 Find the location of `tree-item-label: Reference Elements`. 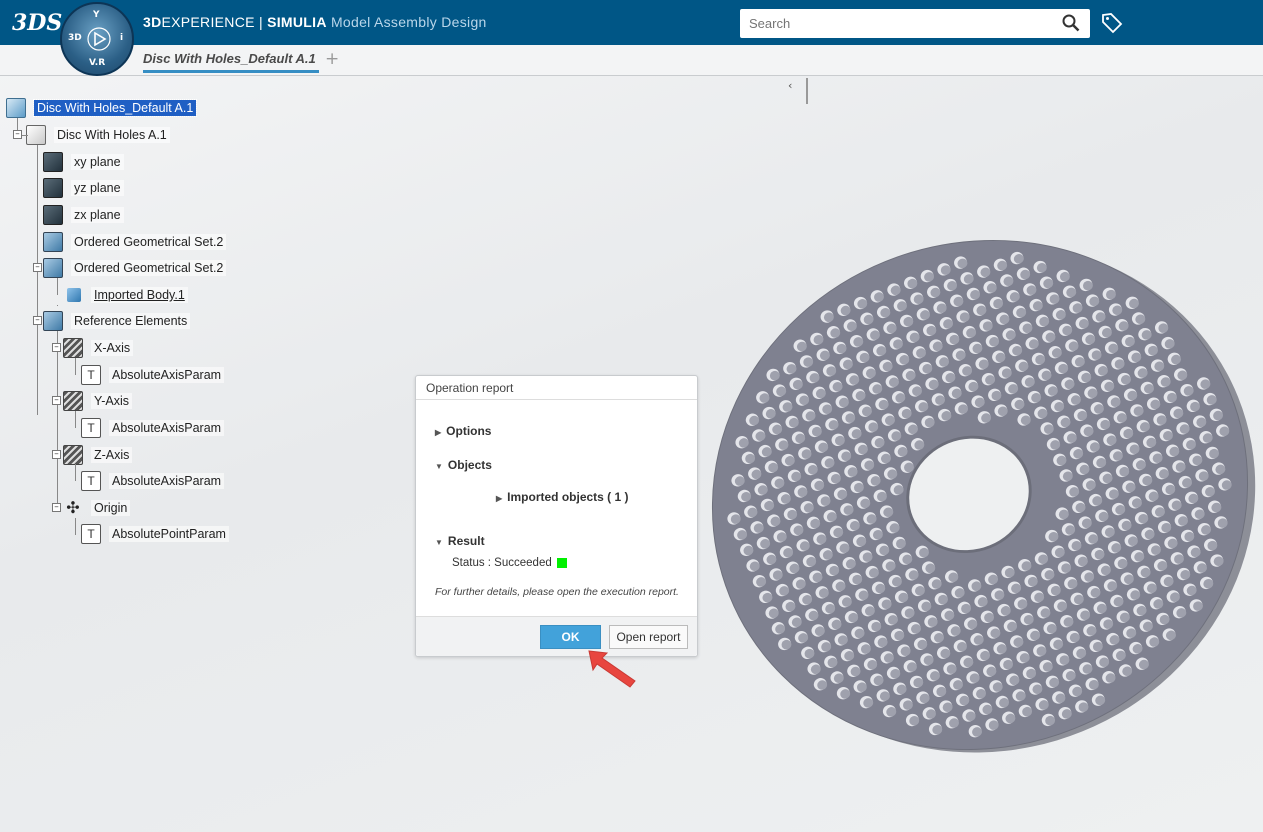

tree-item-label: Reference Elements is located at coordinates (131, 321).